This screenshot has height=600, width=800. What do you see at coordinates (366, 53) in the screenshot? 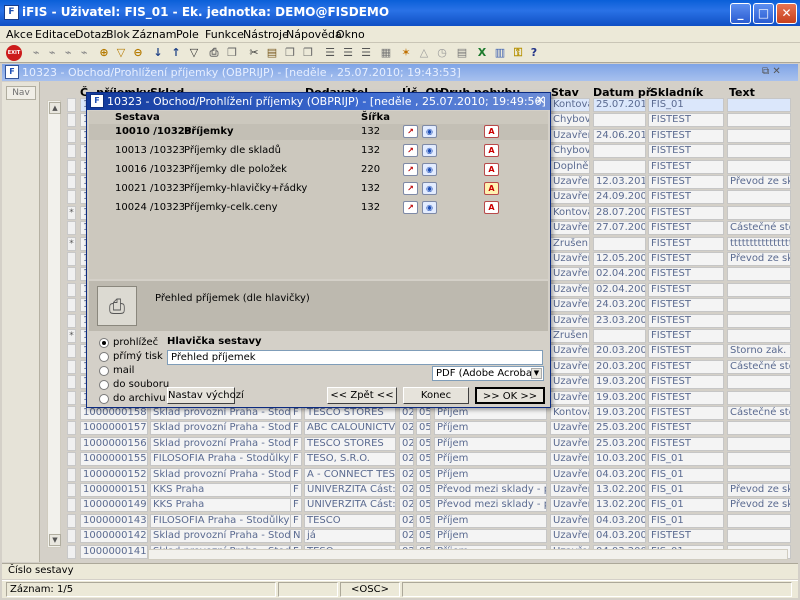
I see `list-icon: ☰` at bounding box center [366, 53].